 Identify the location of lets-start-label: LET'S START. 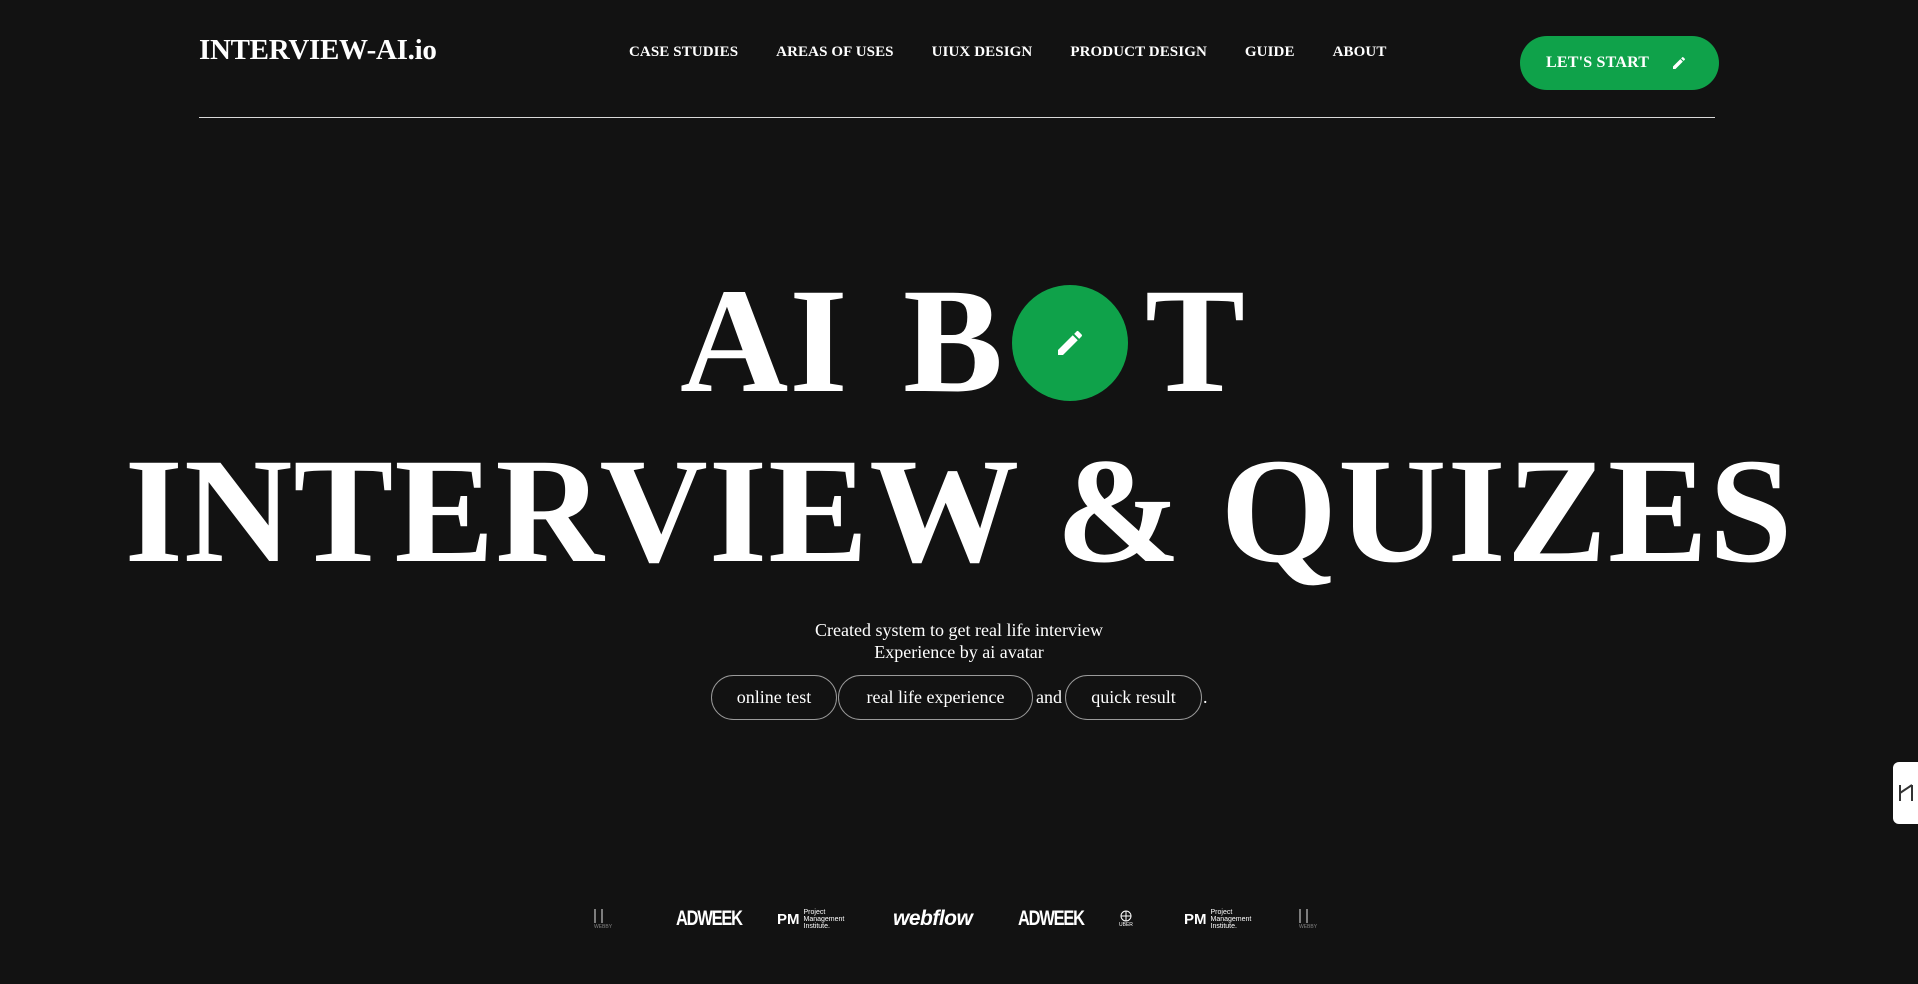
(1598, 62).